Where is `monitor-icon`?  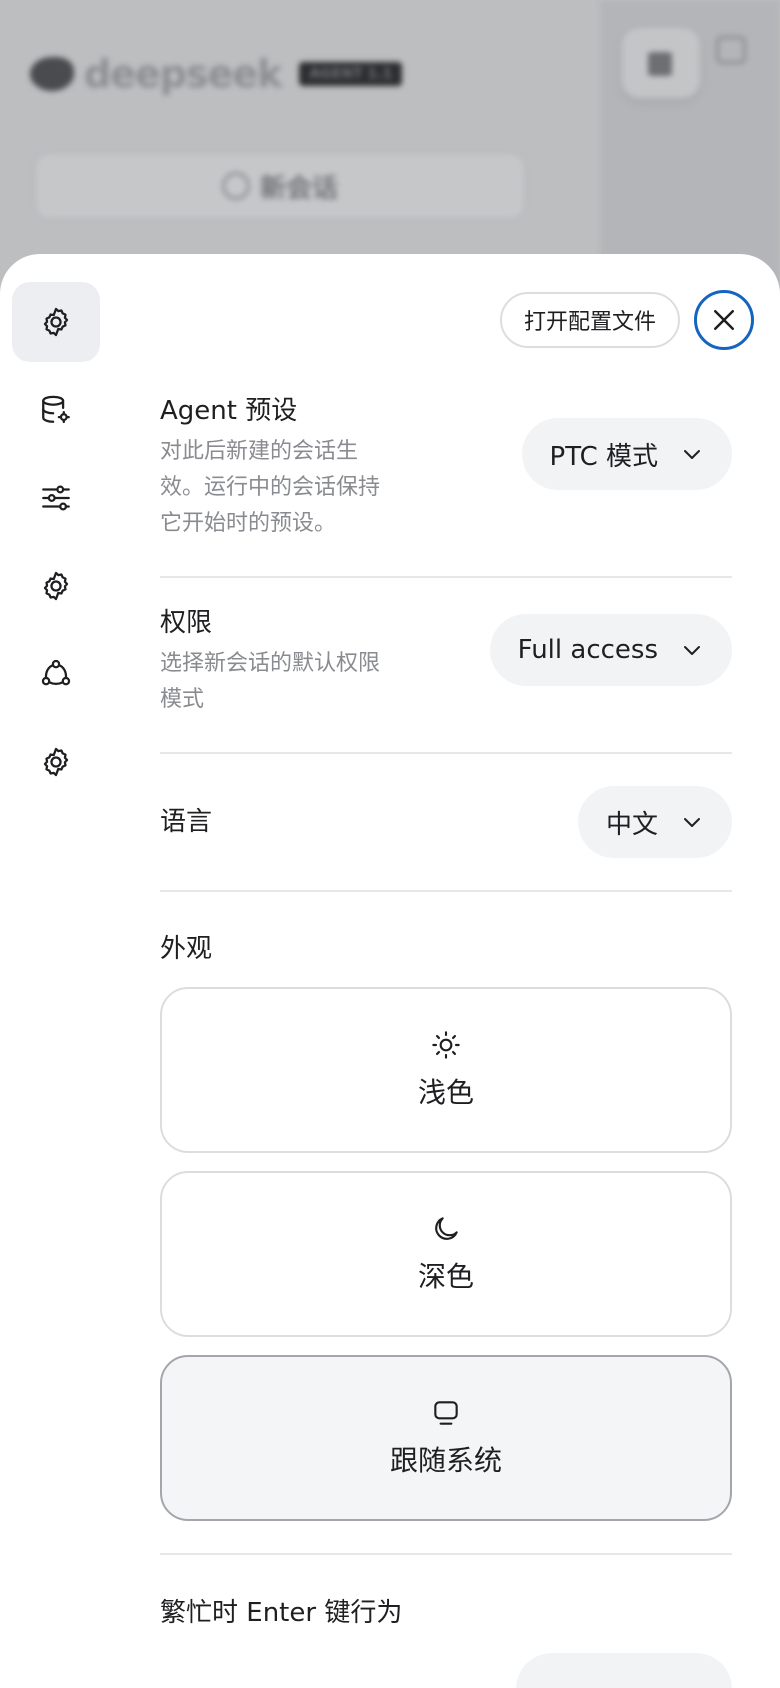 monitor-icon is located at coordinates (446, 1413).